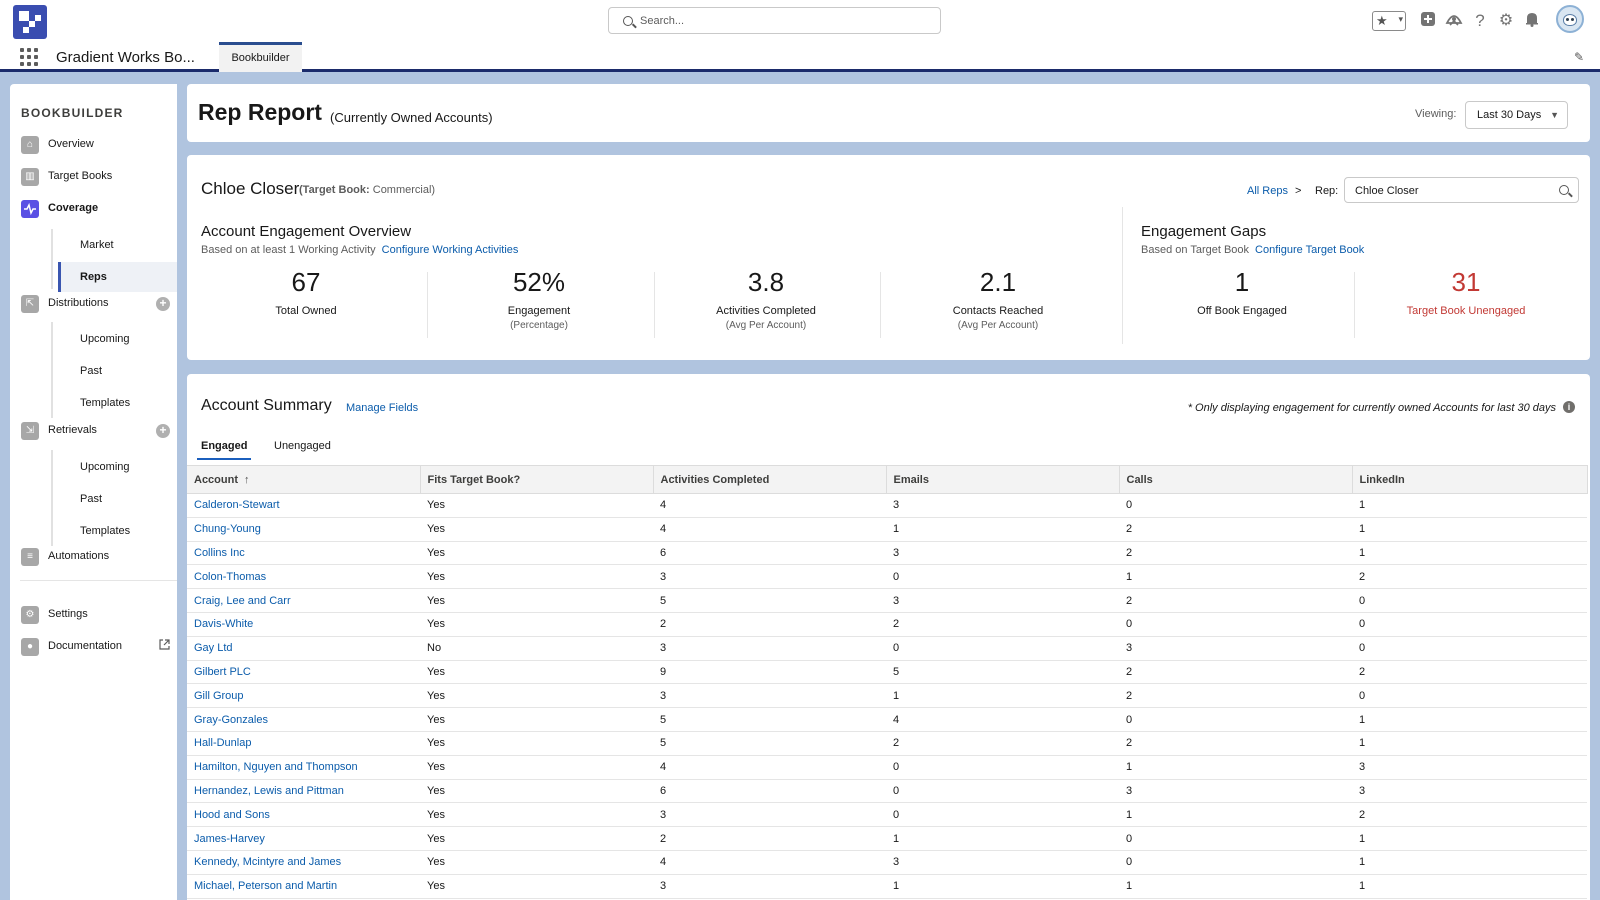 The image size is (1600, 900). Describe the element at coordinates (117, 499) in the screenshot. I see `sidebar-subitem-retrievals-past: Past` at that location.